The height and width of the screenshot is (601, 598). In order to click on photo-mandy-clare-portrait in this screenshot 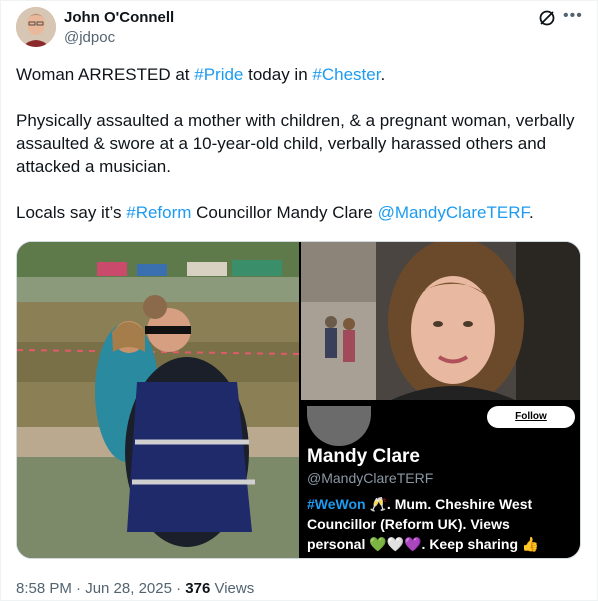, I will do `click(440, 321)`.